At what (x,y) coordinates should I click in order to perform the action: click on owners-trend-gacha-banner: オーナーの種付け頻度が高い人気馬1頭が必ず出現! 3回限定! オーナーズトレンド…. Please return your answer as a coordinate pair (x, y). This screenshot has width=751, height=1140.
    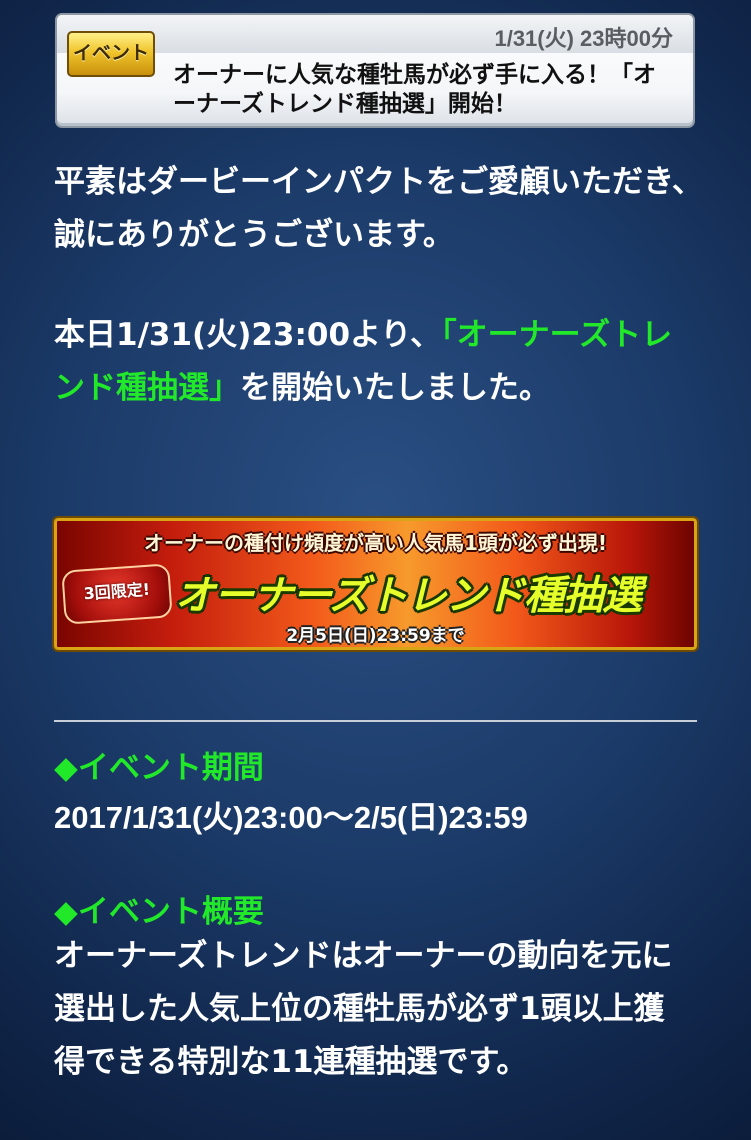
    Looking at the image, I should click on (375, 584).